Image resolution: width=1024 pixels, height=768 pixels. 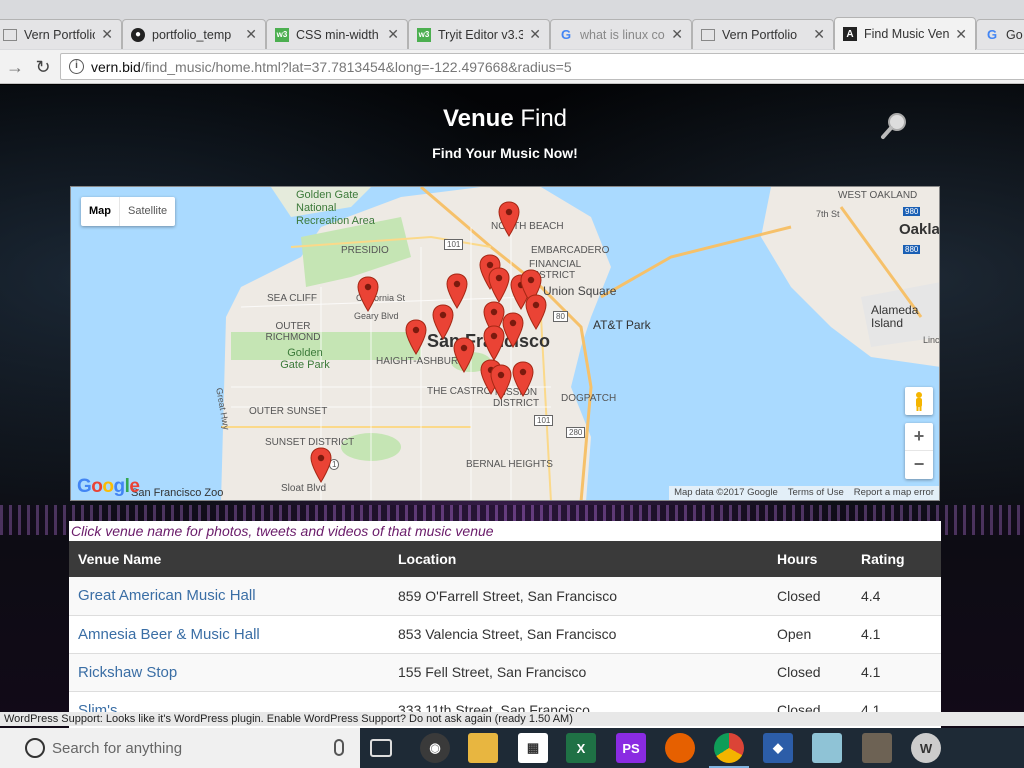 What do you see at coordinates (305, 359) in the screenshot?
I see `map-label-golden-gate-park: Golden Gate Park` at bounding box center [305, 359].